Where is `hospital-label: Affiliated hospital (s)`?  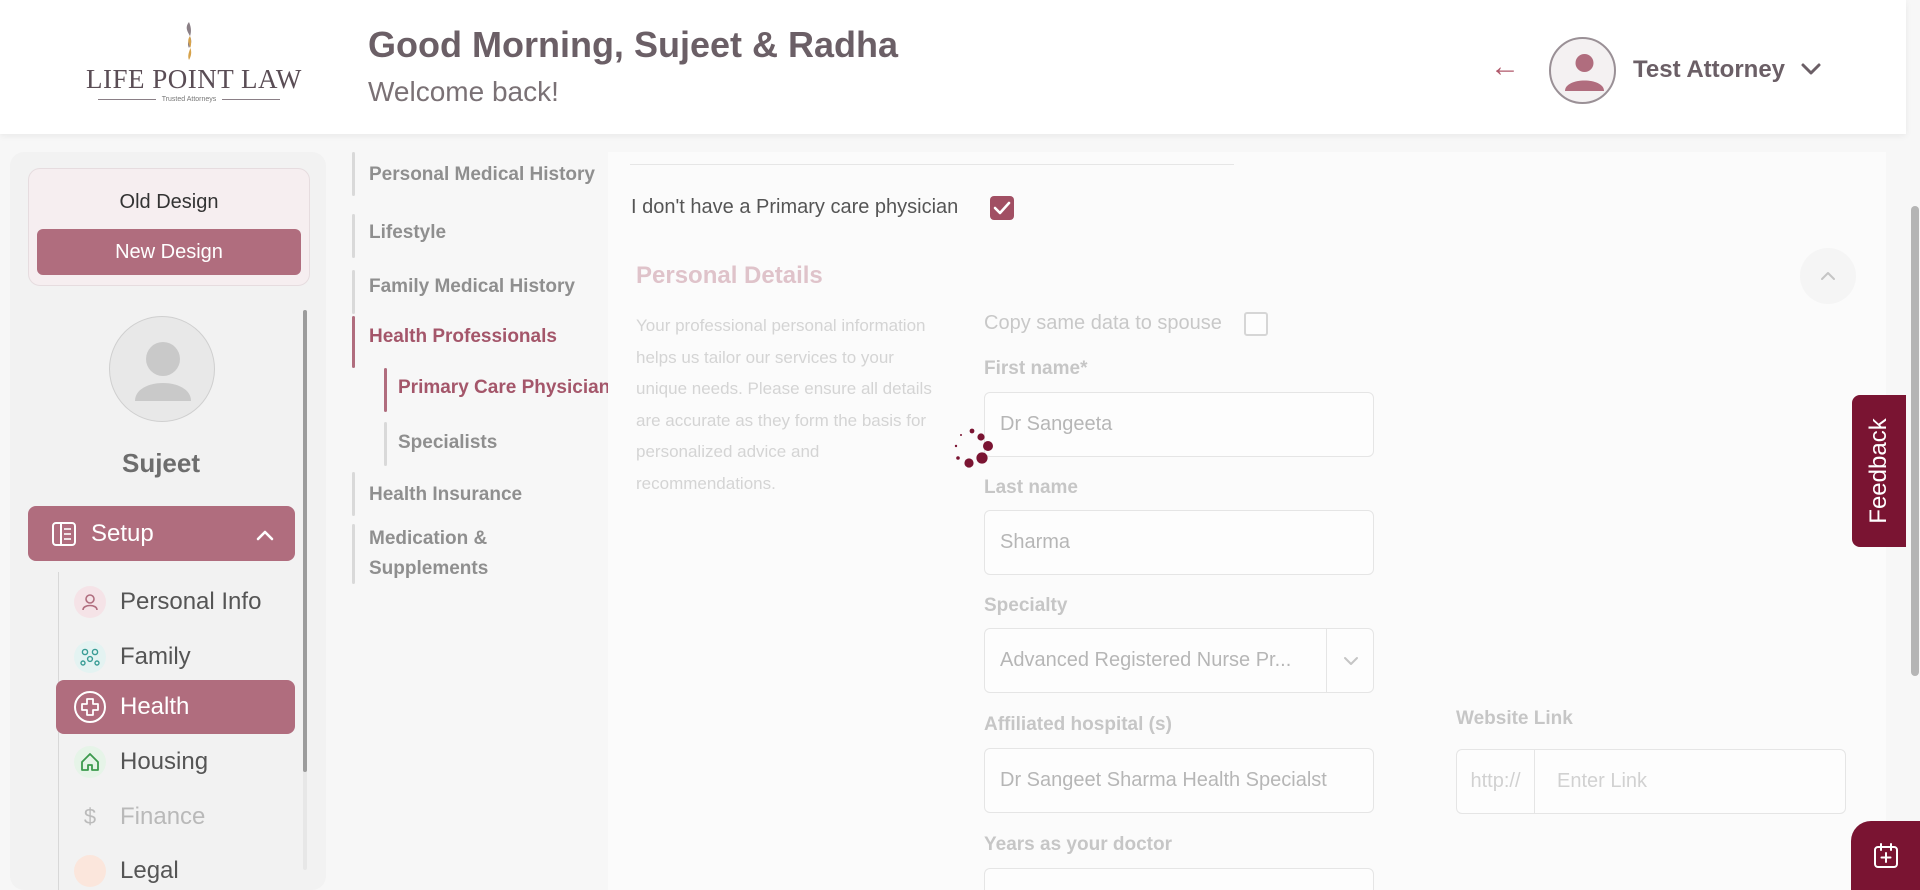
hospital-label: Affiliated hospital (s) is located at coordinates (1078, 724).